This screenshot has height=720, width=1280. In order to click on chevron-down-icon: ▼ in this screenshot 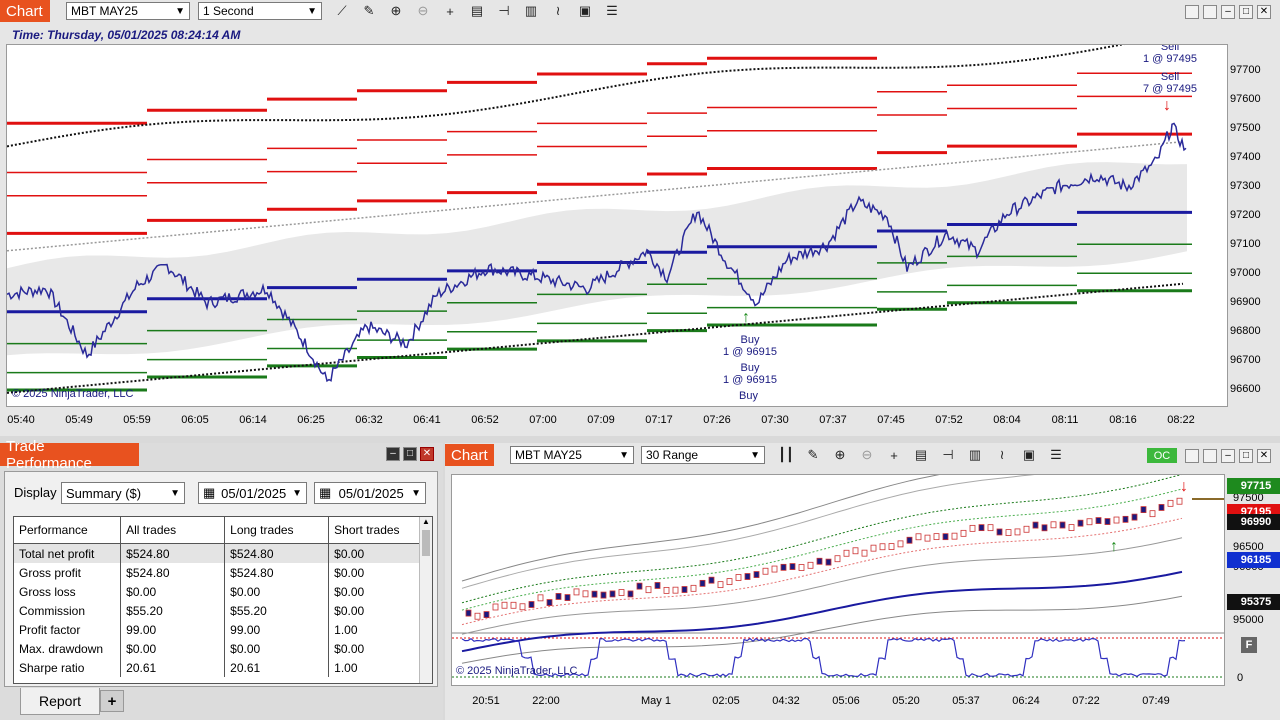, I will do `click(416, 493)`.